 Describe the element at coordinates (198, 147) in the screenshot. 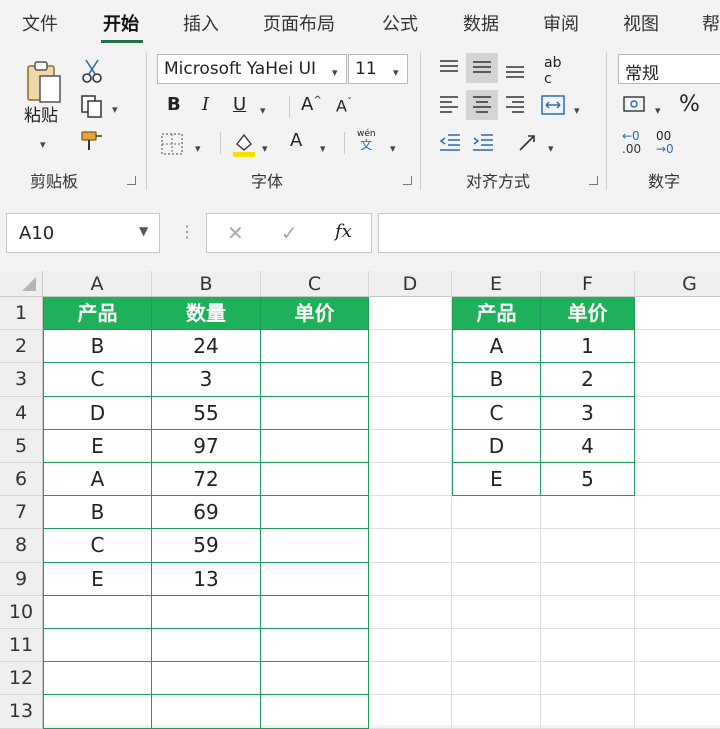

I see `borders-caret-icon: ▾` at that location.